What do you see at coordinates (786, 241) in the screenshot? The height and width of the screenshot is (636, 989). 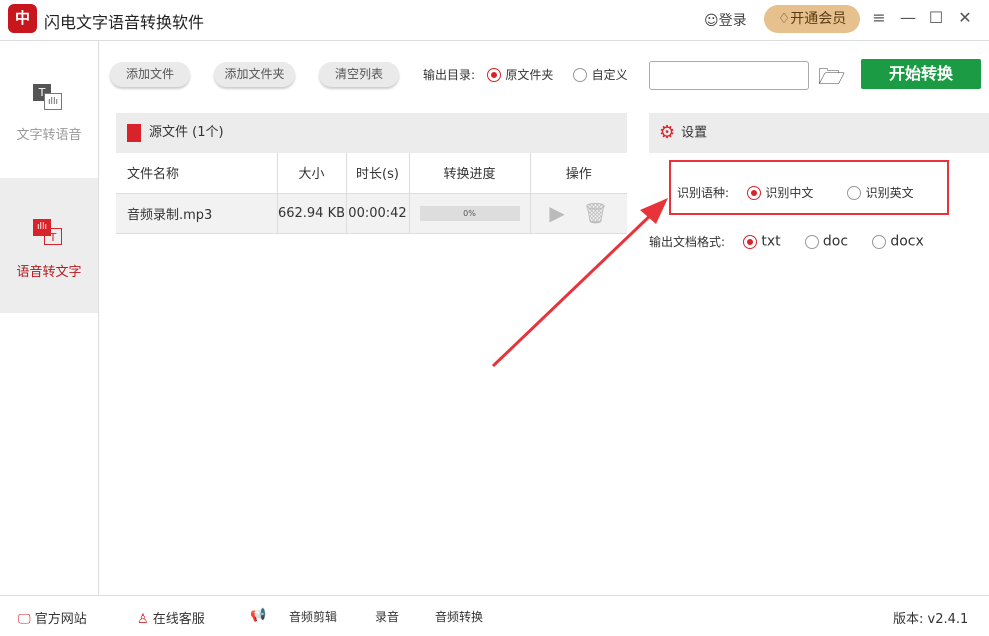 I see `format-row: 输出文档格式: txt doc docx` at bounding box center [786, 241].